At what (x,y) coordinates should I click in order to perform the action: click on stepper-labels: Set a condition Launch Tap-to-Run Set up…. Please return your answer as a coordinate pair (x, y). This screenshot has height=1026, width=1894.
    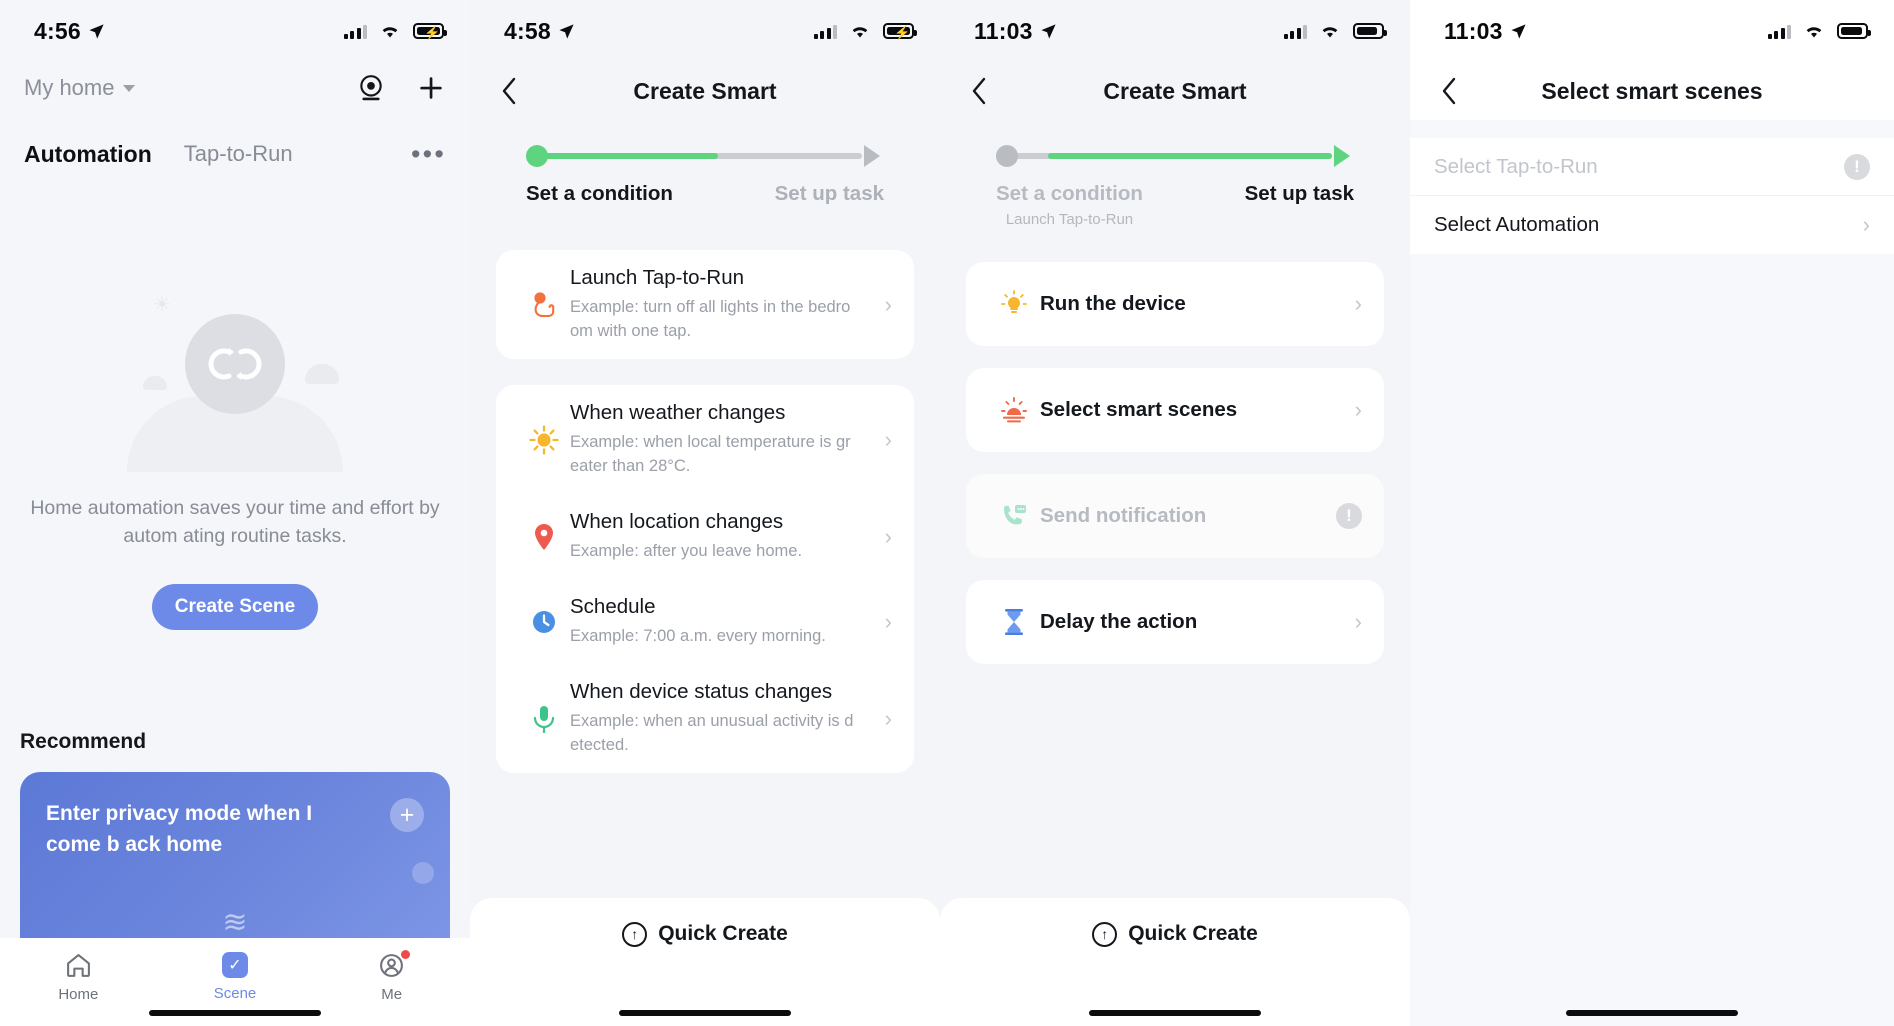
    Looking at the image, I should click on (1175, 205).